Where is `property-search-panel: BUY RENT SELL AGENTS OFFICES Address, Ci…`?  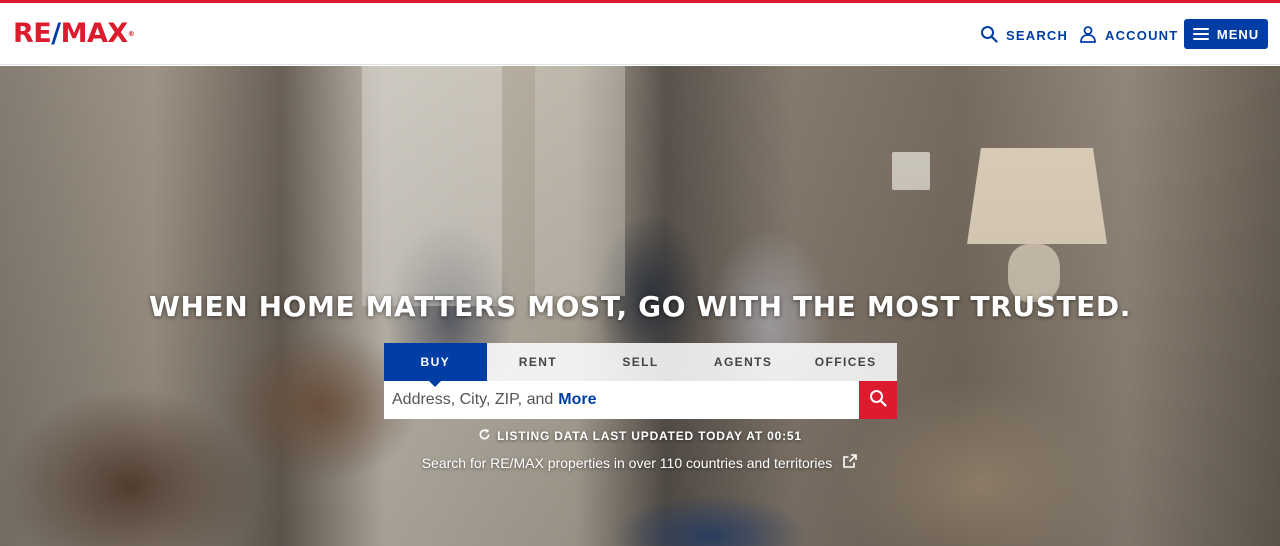 property-search-panel: BUY RENT SELL AGENTS OFFICES Address, Ci… is located at coordinates (640, 381).